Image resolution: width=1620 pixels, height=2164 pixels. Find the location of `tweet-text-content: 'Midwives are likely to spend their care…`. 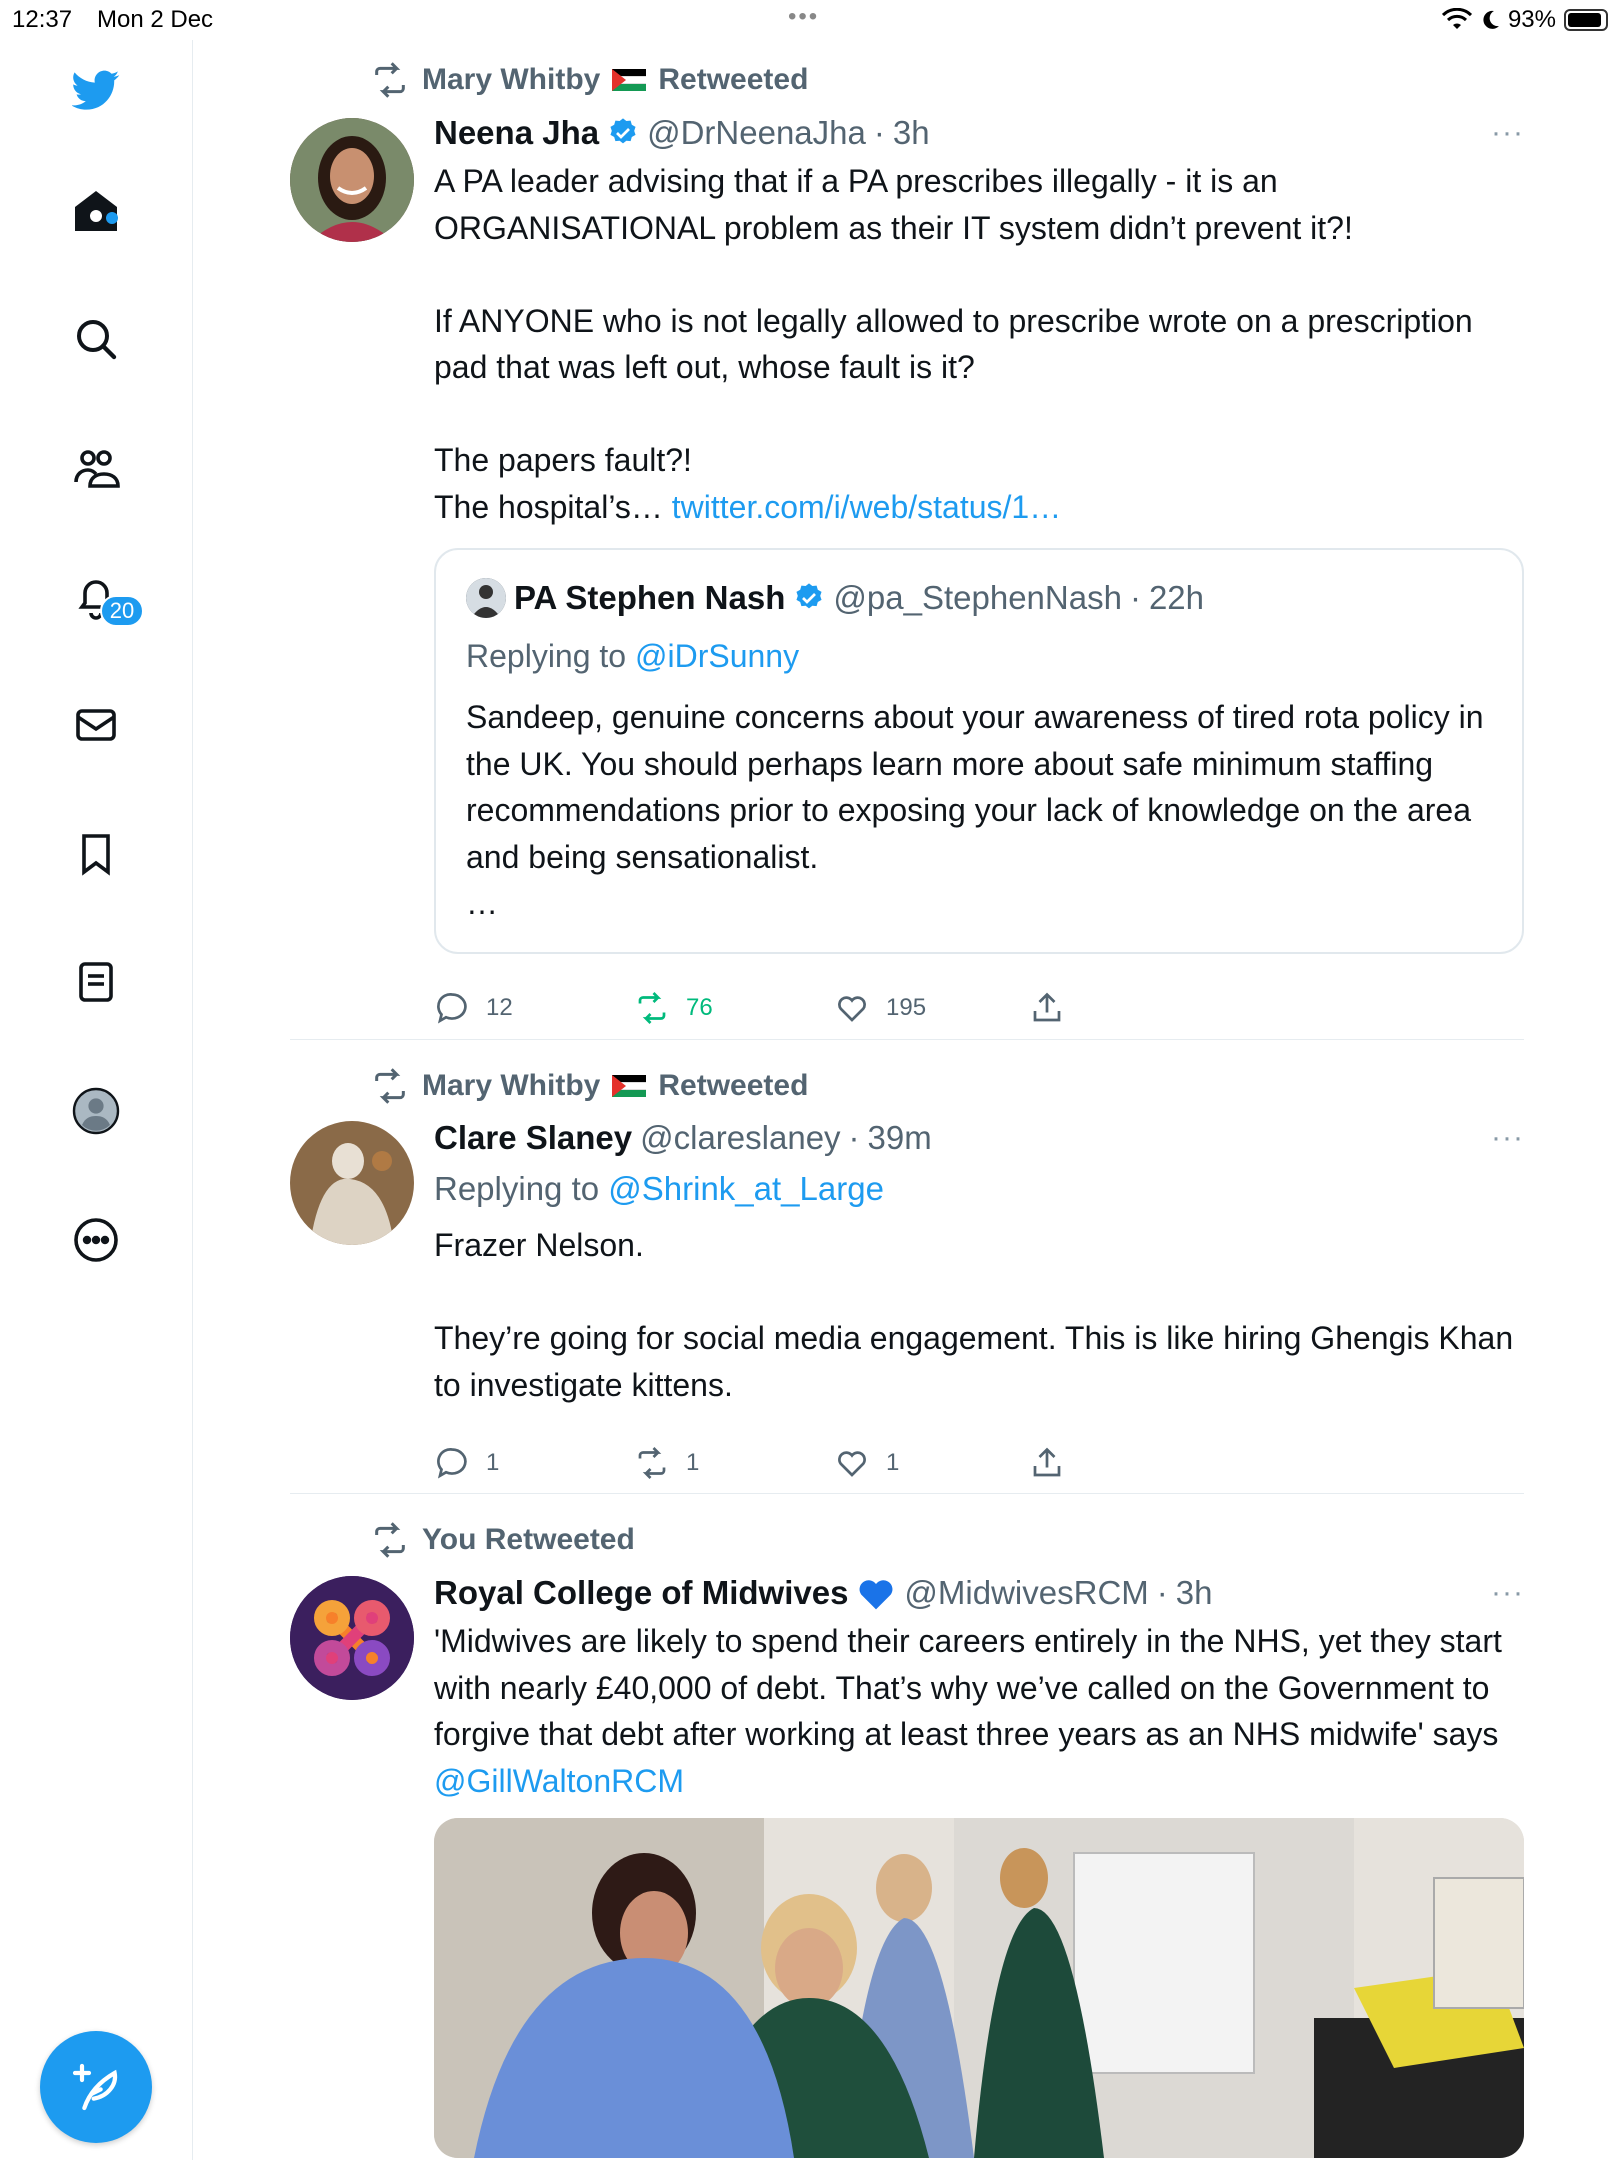

tweet-text-content: 'Midwives are likely to spend their care… is located at coordinates (972, 1687).